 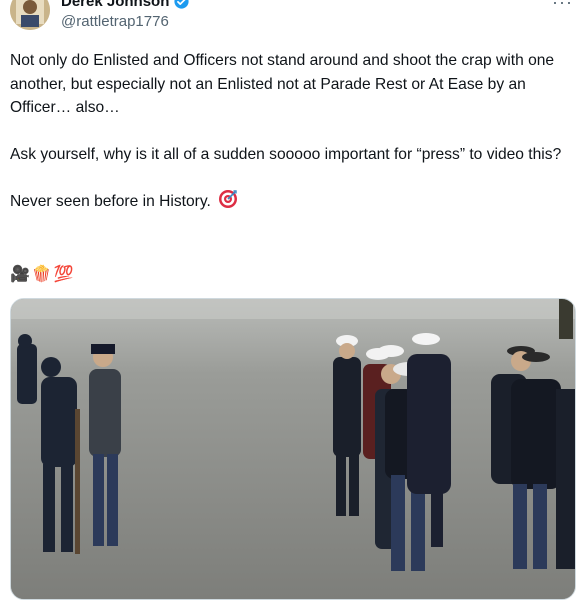 I want to click on user-handle: @rattletrap1776, so click(x=115, y=21).